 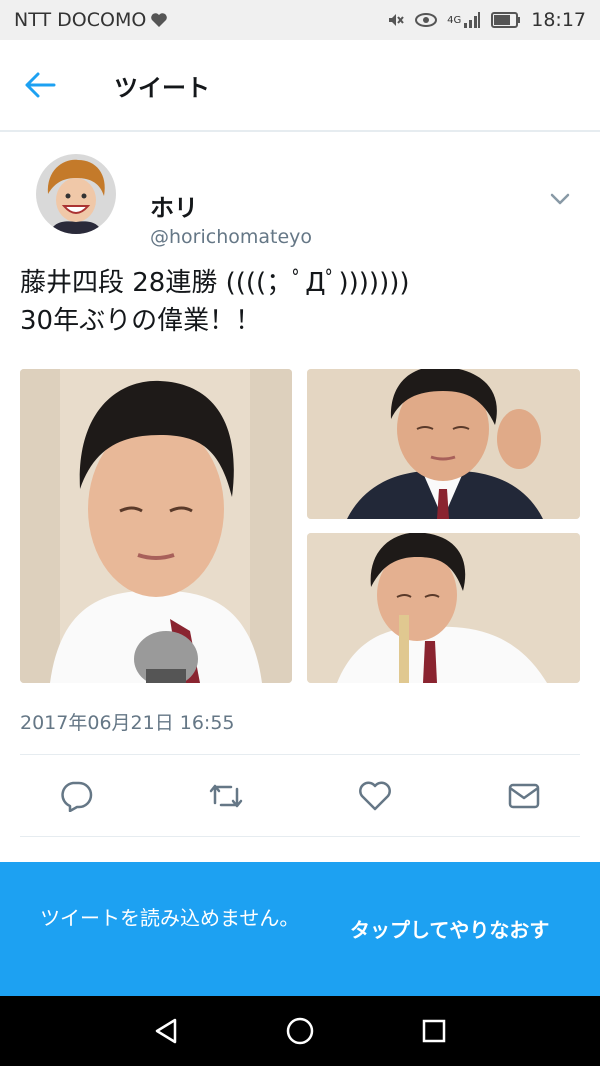 I want to click on retweet-icon, so click(x=226, y=796).